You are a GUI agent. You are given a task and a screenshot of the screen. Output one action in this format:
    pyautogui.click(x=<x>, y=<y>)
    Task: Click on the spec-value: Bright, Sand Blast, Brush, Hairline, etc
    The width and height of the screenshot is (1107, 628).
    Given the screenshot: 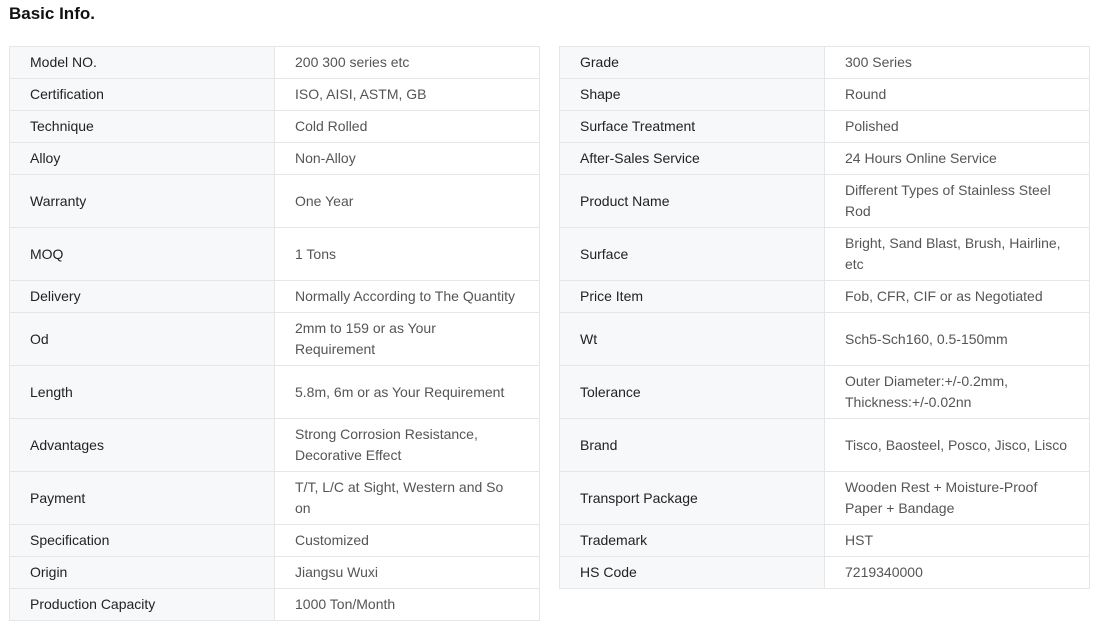 What is the action you would take?
    pyautogui.click(x=957, y=254)
    